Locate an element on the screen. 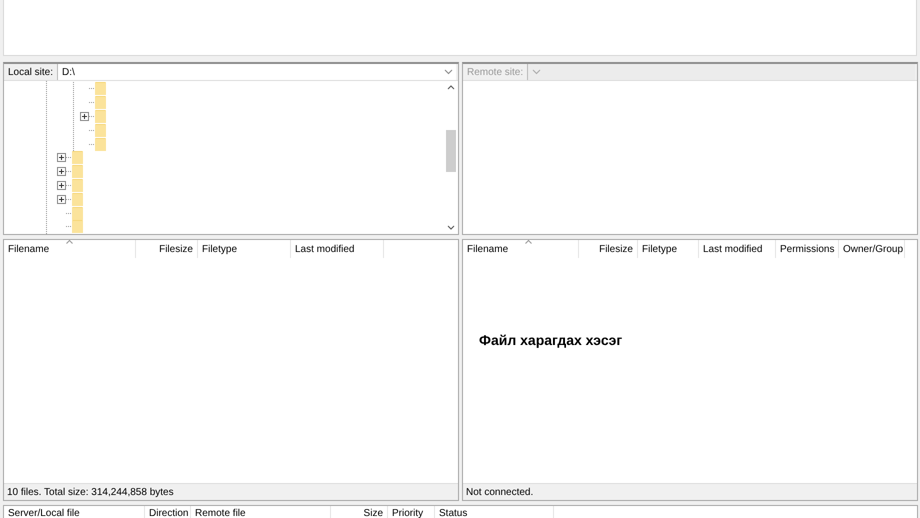 This screenshot has height=518, width=920. status-text: Not connected. is located at coordinates (500, 492).